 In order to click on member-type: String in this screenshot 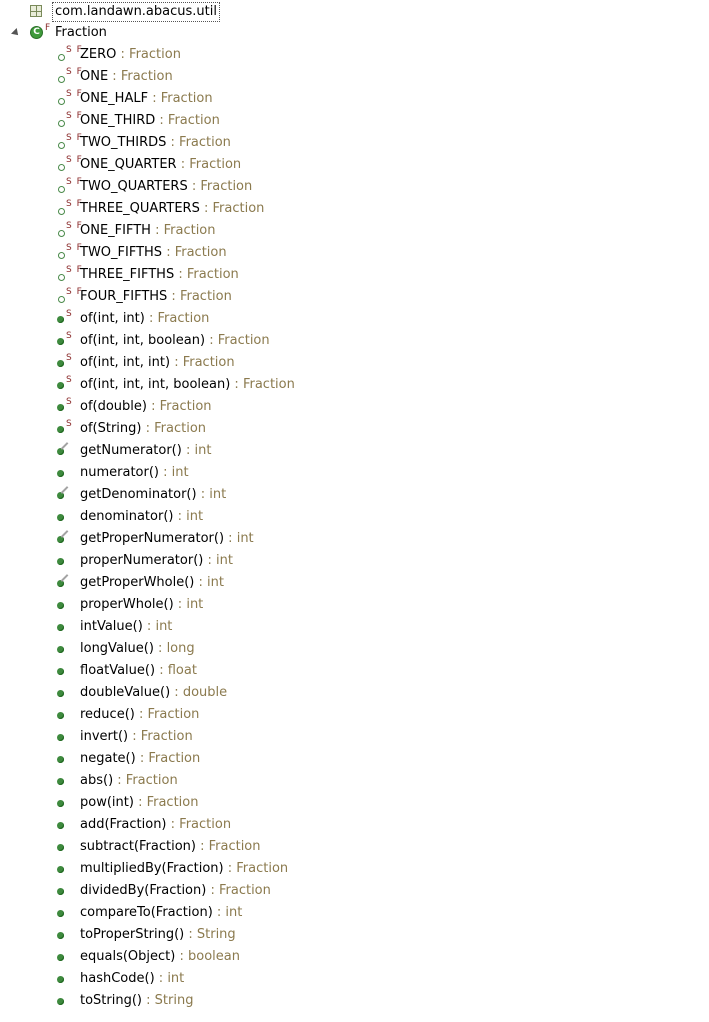, I will do `click(174, 1000)`.